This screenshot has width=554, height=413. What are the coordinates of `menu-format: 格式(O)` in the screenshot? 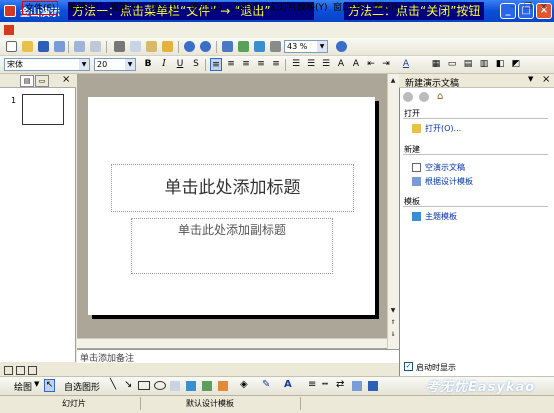 It's located at (206, 8).